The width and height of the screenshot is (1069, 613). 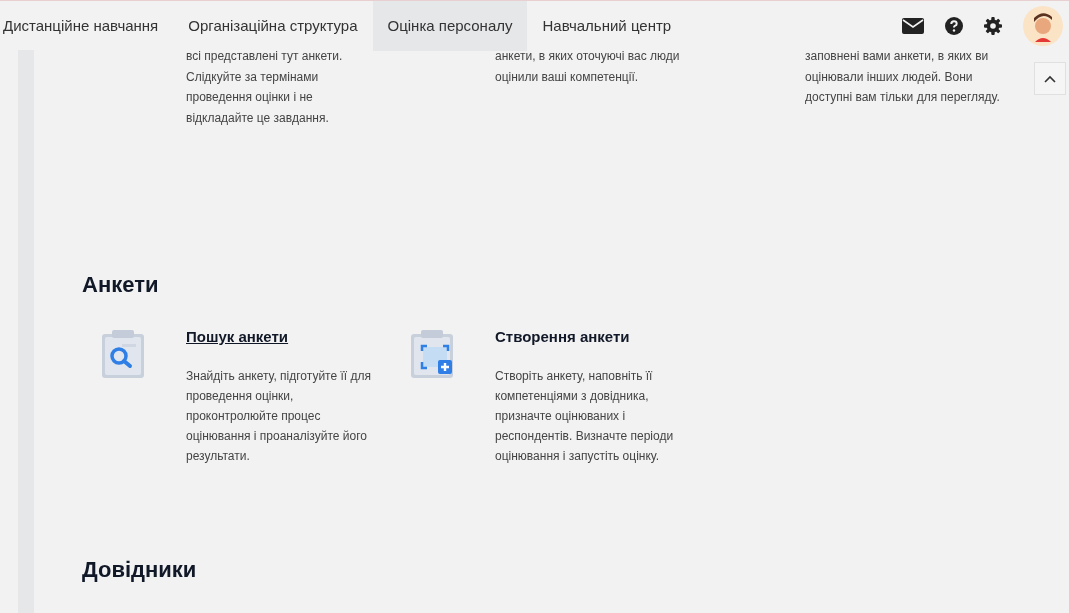 I want to click on card-description: всі представлені тут анкети. Слідкуйте за термінами проведення оцінки і не відкладайте це завдання., so click(x=265, y=87).